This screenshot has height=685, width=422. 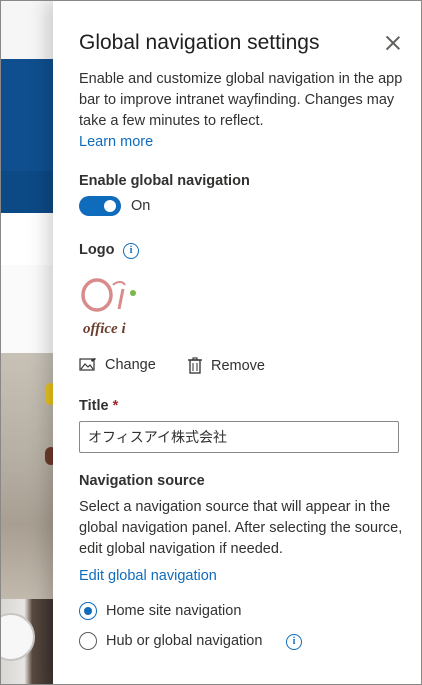 I want to click on radio-home-site-navigation: Home site navigation, so click(x=160, y=611).